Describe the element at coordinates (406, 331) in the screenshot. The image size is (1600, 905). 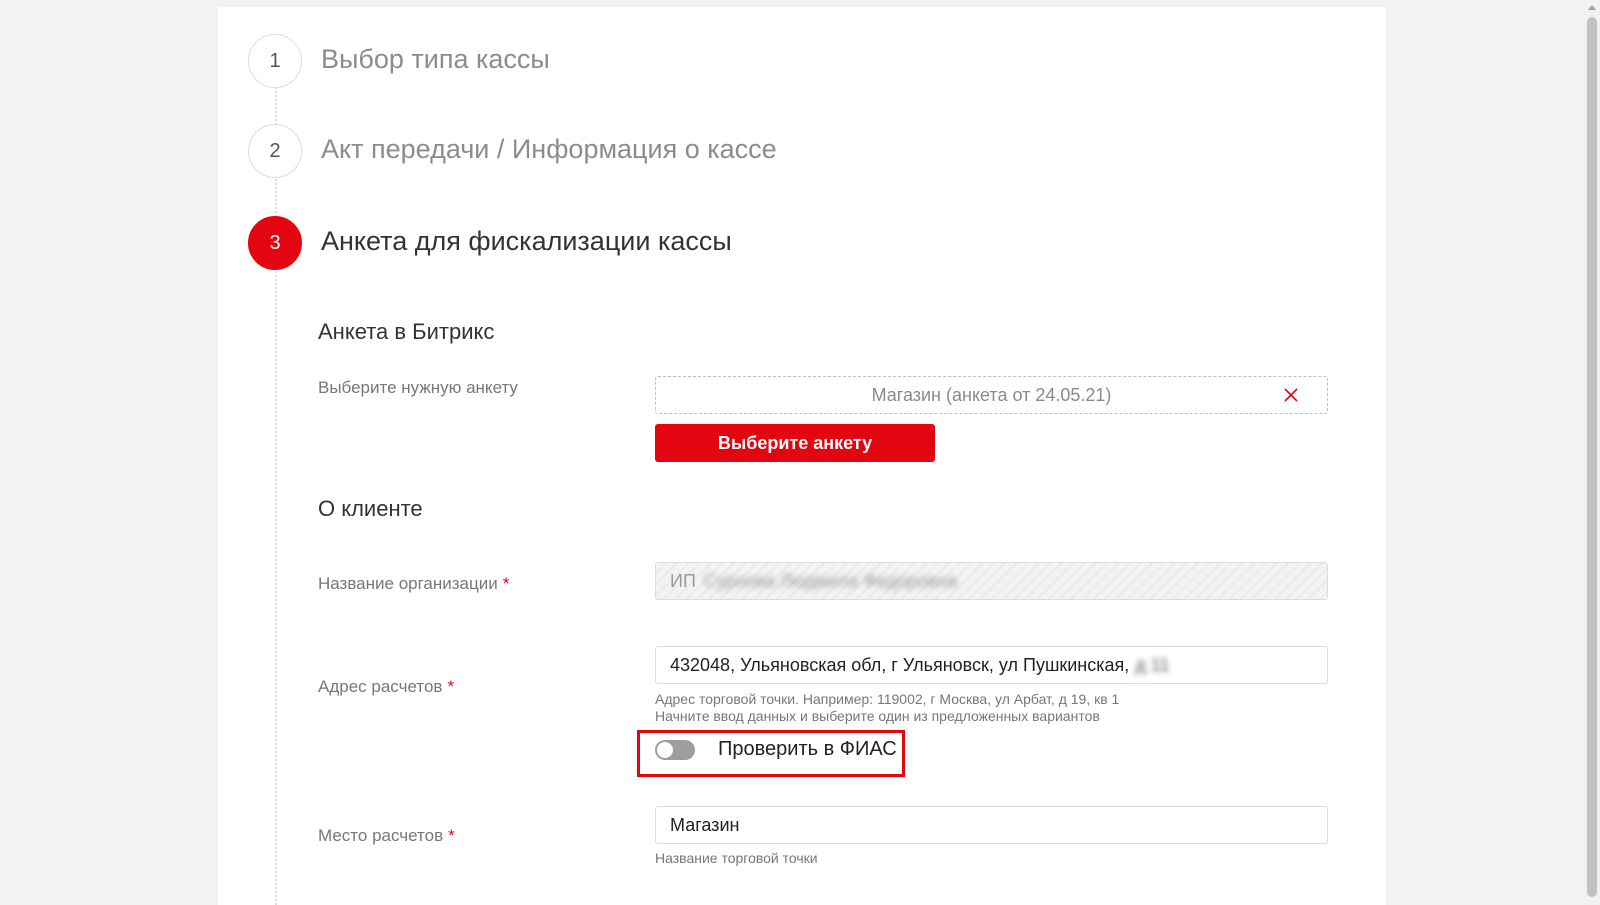
I see `bitrix-section-title: Анкета в Битрикс` at that location.